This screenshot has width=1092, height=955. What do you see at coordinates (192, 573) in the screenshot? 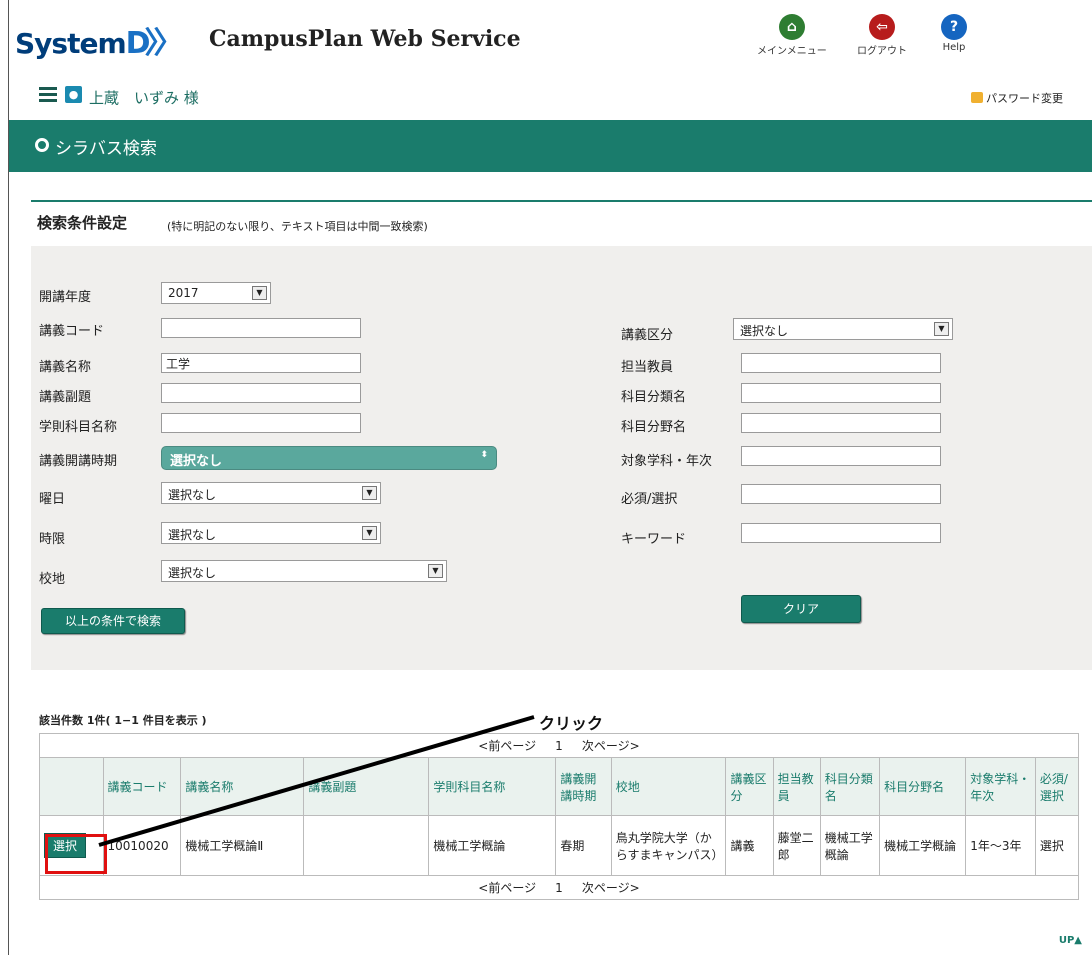
I see `campus-select-value: 選択なし` at bounding box center [192, 573].